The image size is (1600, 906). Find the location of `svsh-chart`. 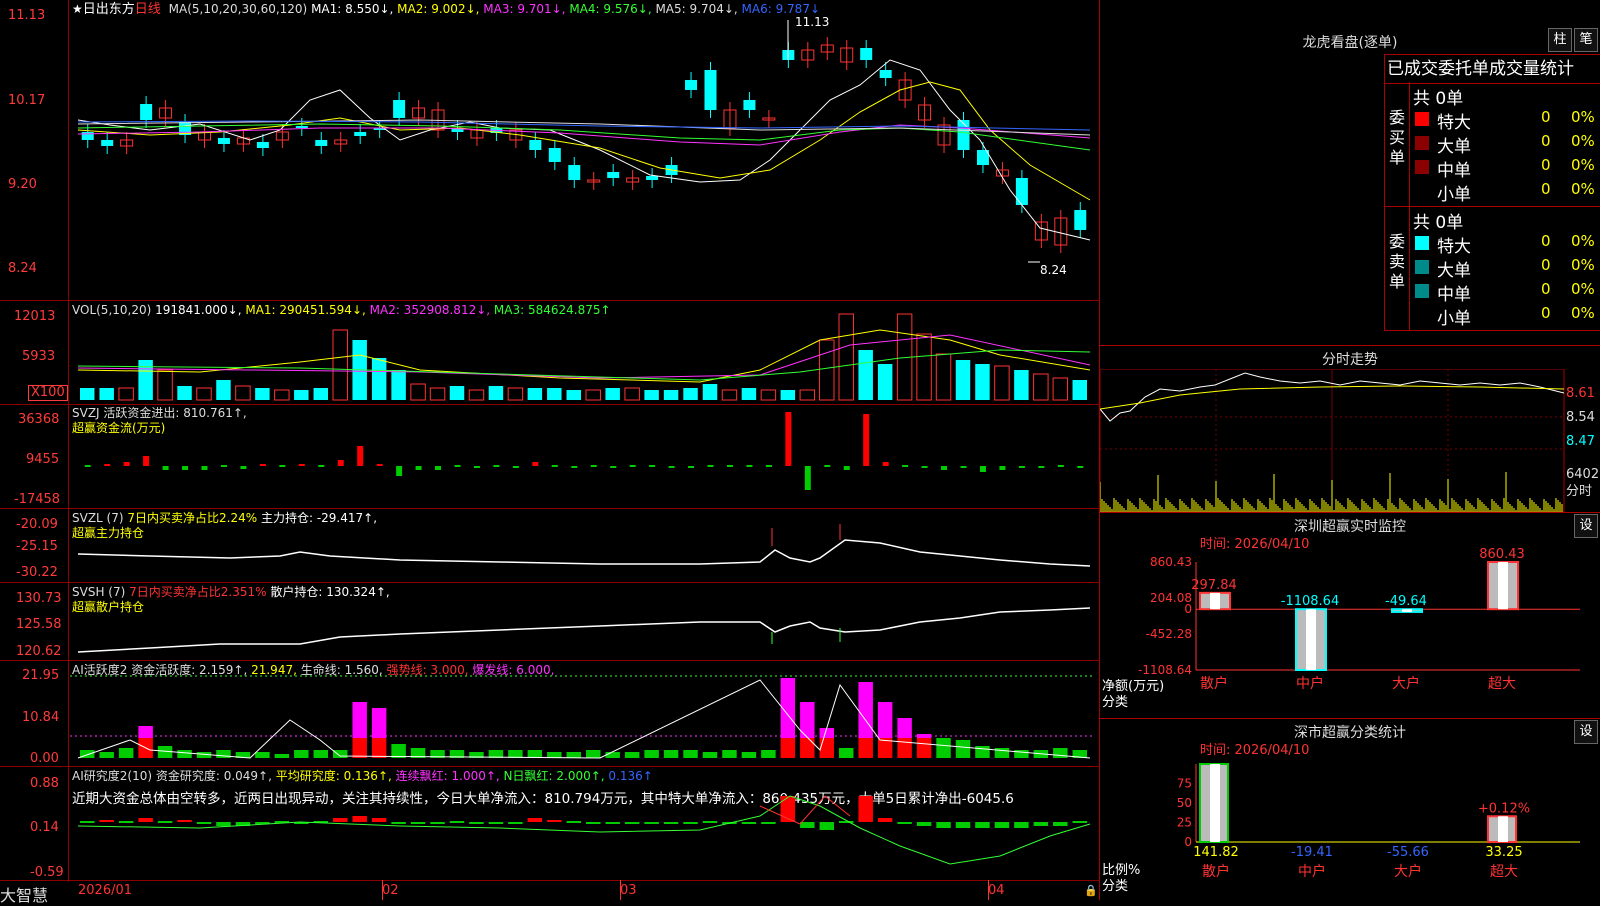

svsh-chart is located at coordinates (550, 621).